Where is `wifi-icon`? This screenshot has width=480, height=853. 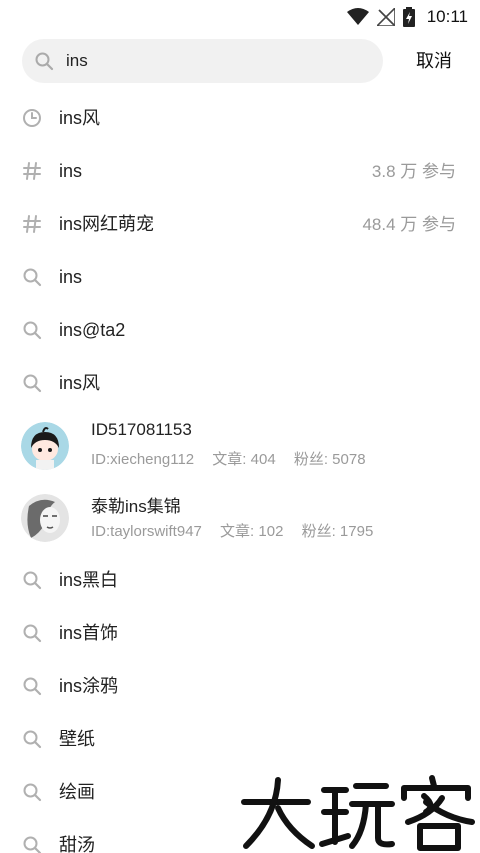
wifi-icon is located at coordinates (357, 16).